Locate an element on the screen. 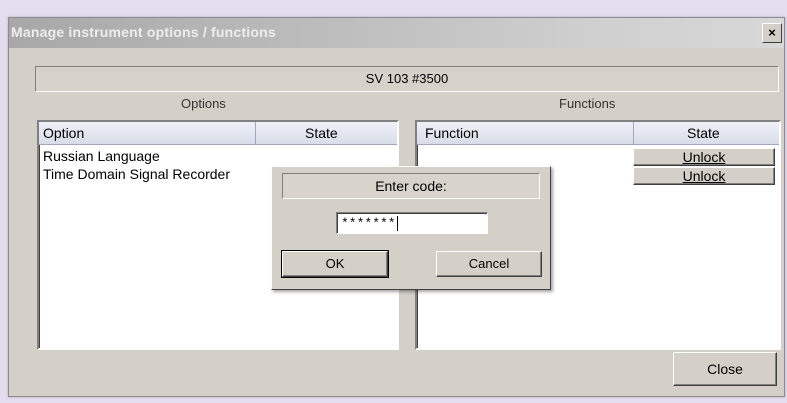 This screenshot has height=403, width=787. close-button: Close is located at coordinates (725, 369).